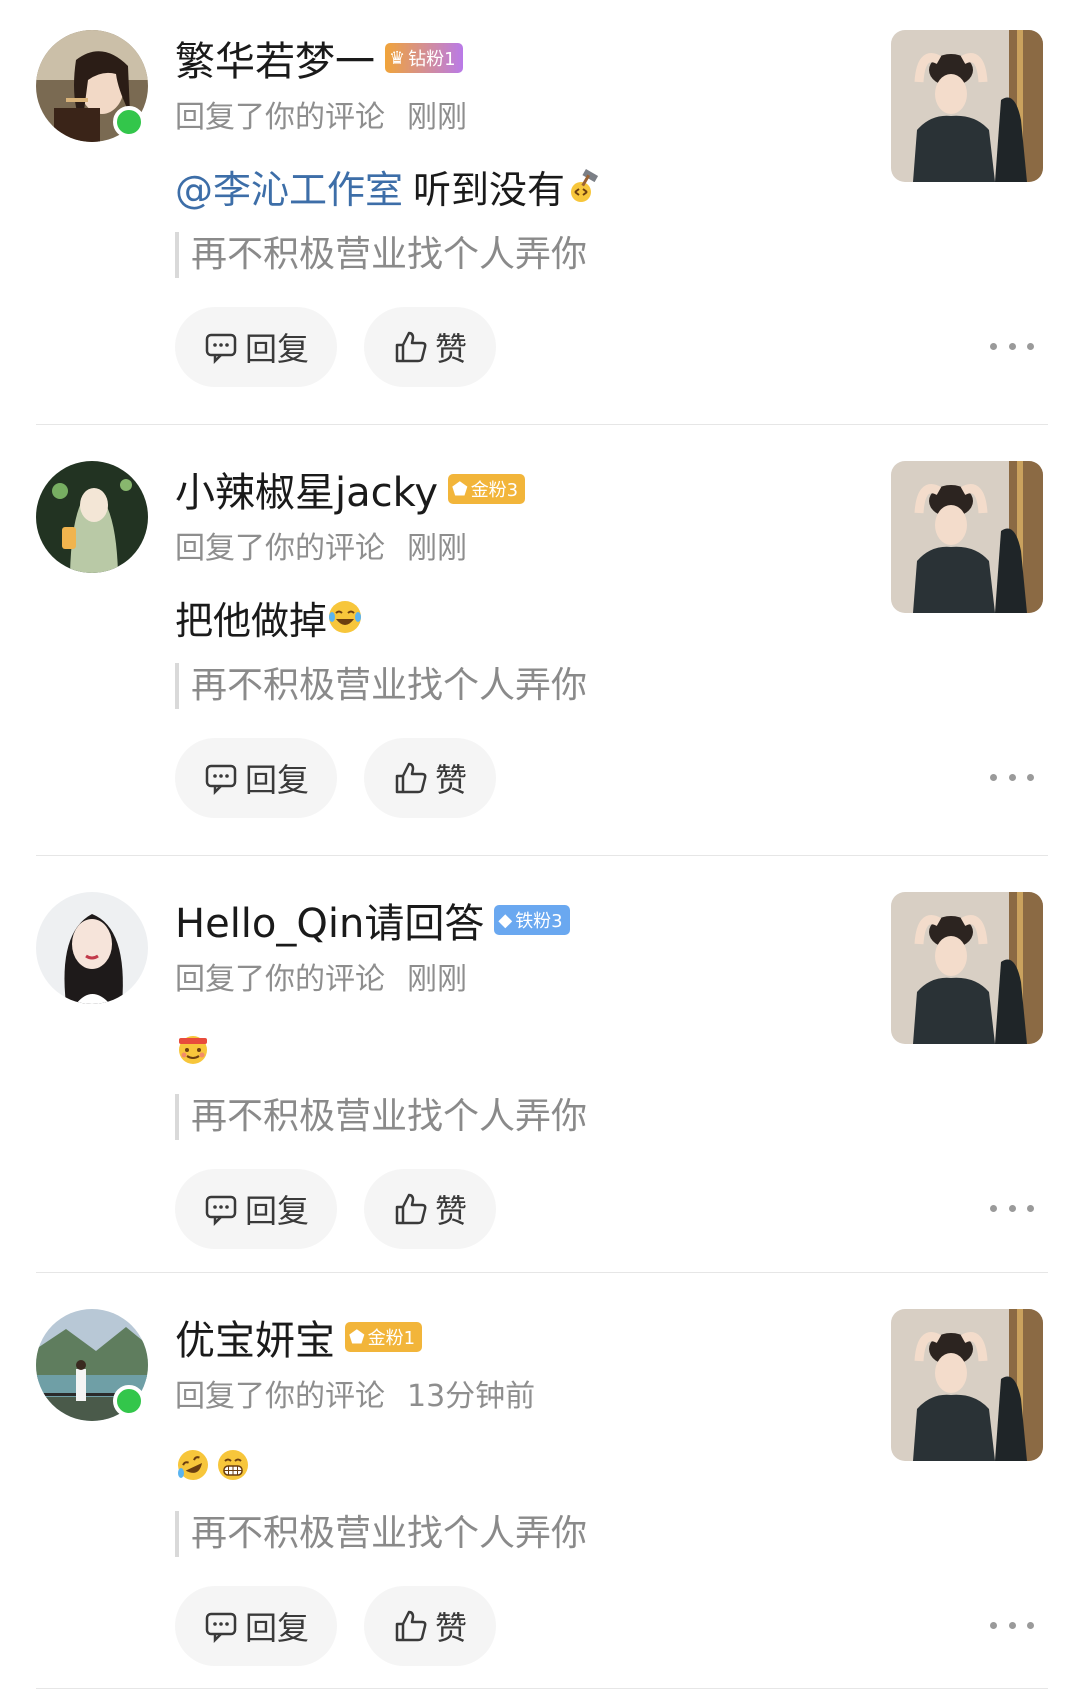 Image resolution: width=1080 pixels, height=1690 pixels. I want to click on comment-text: 把他做掉, so click(271, 617).